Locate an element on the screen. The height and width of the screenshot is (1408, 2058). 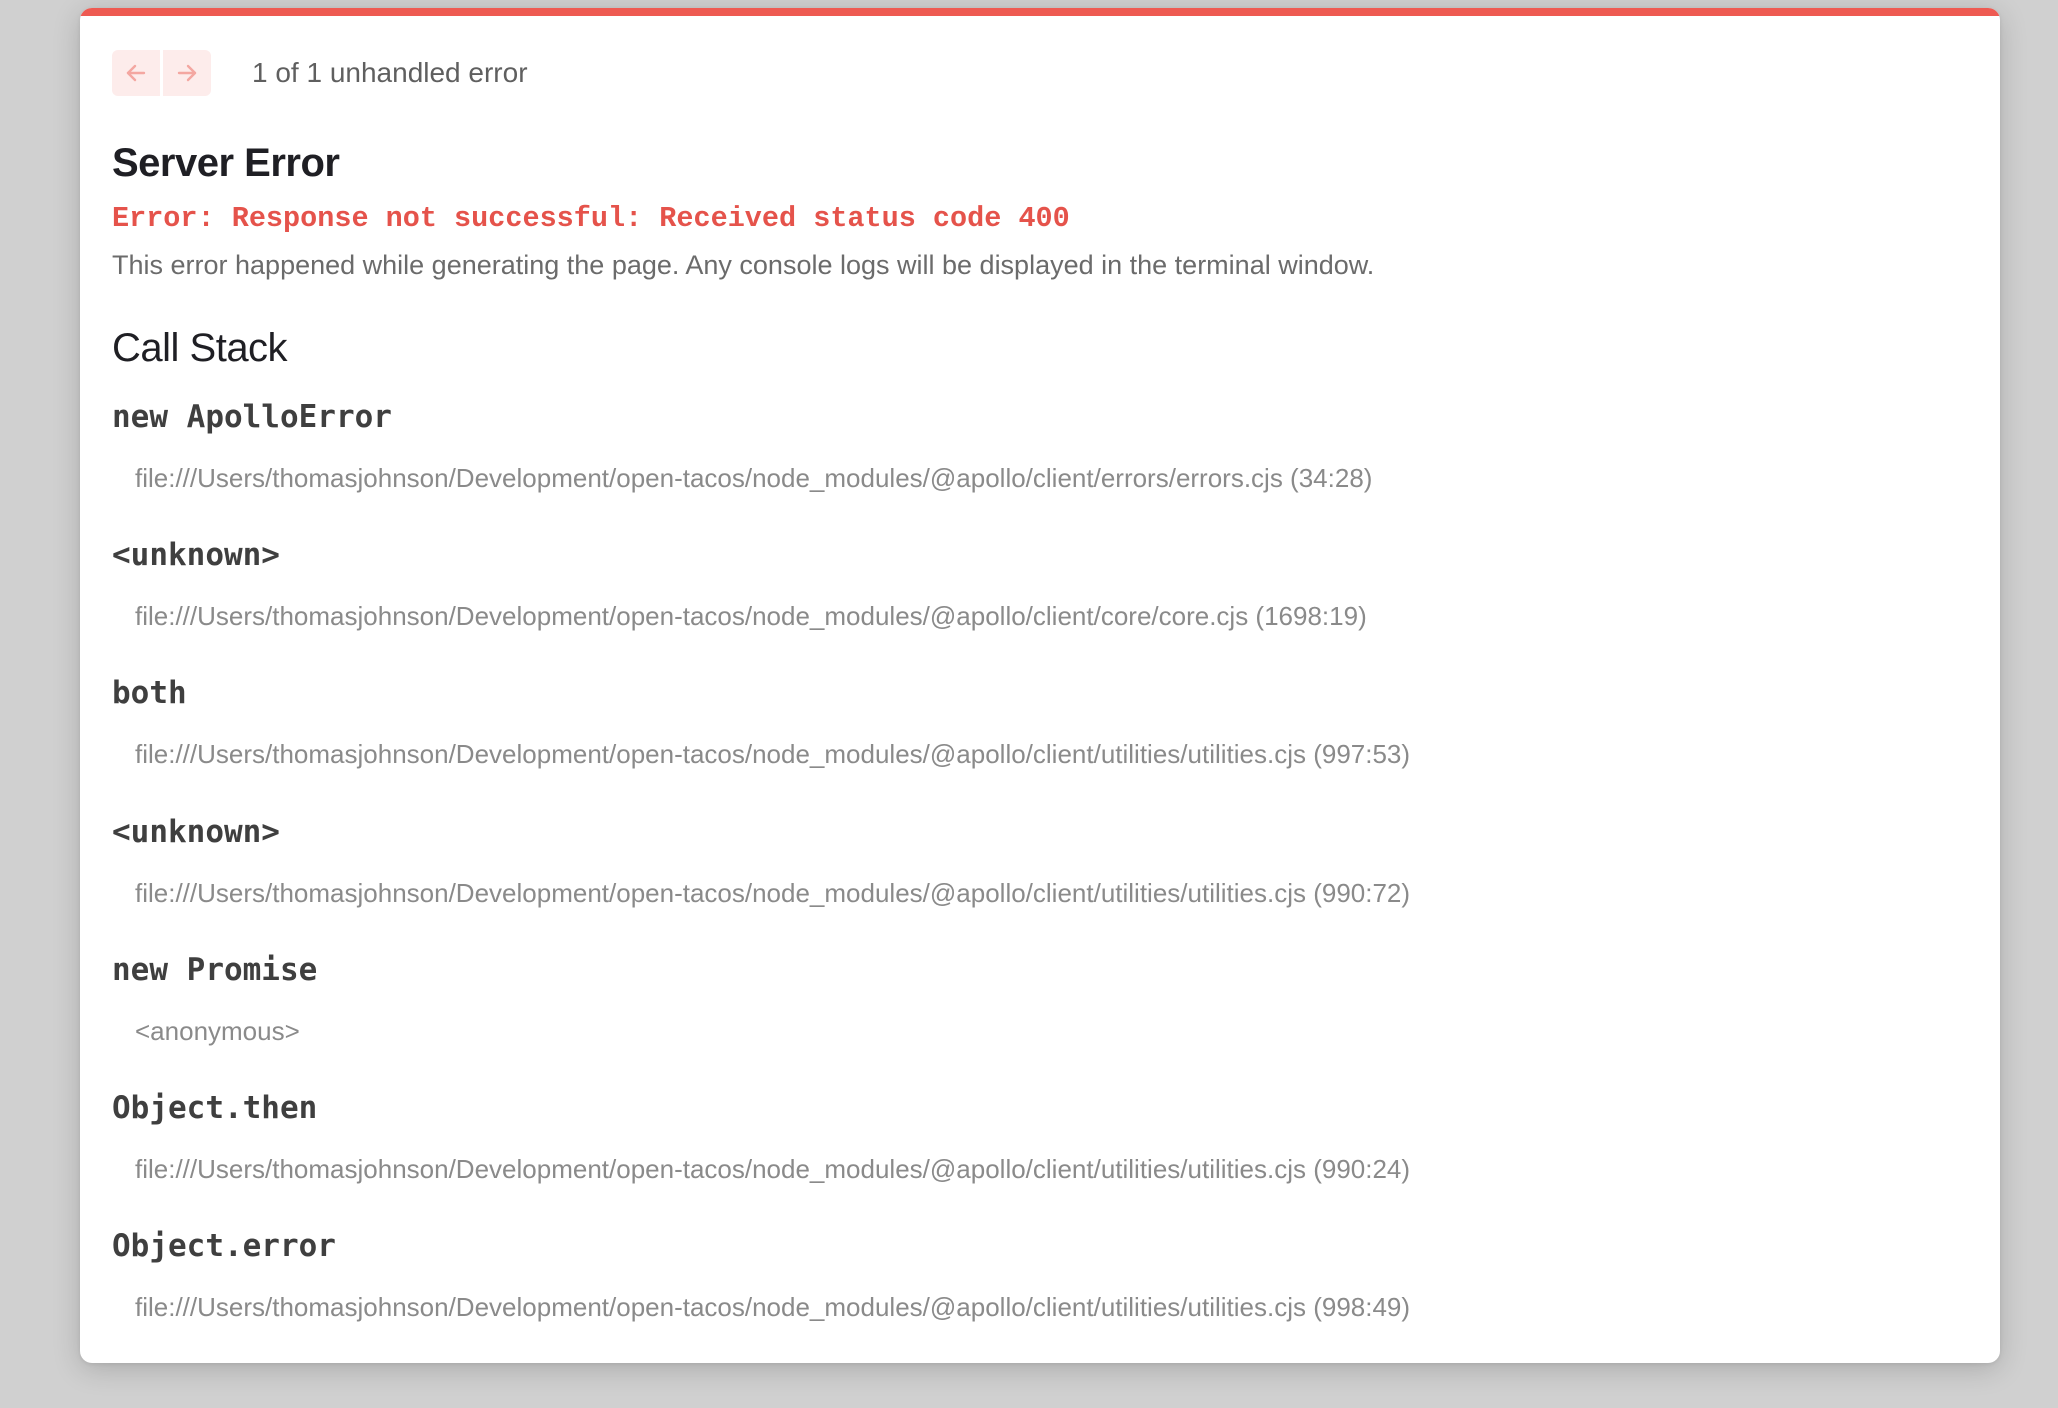
error-title: Server Error is located at coordinates (226, 163).